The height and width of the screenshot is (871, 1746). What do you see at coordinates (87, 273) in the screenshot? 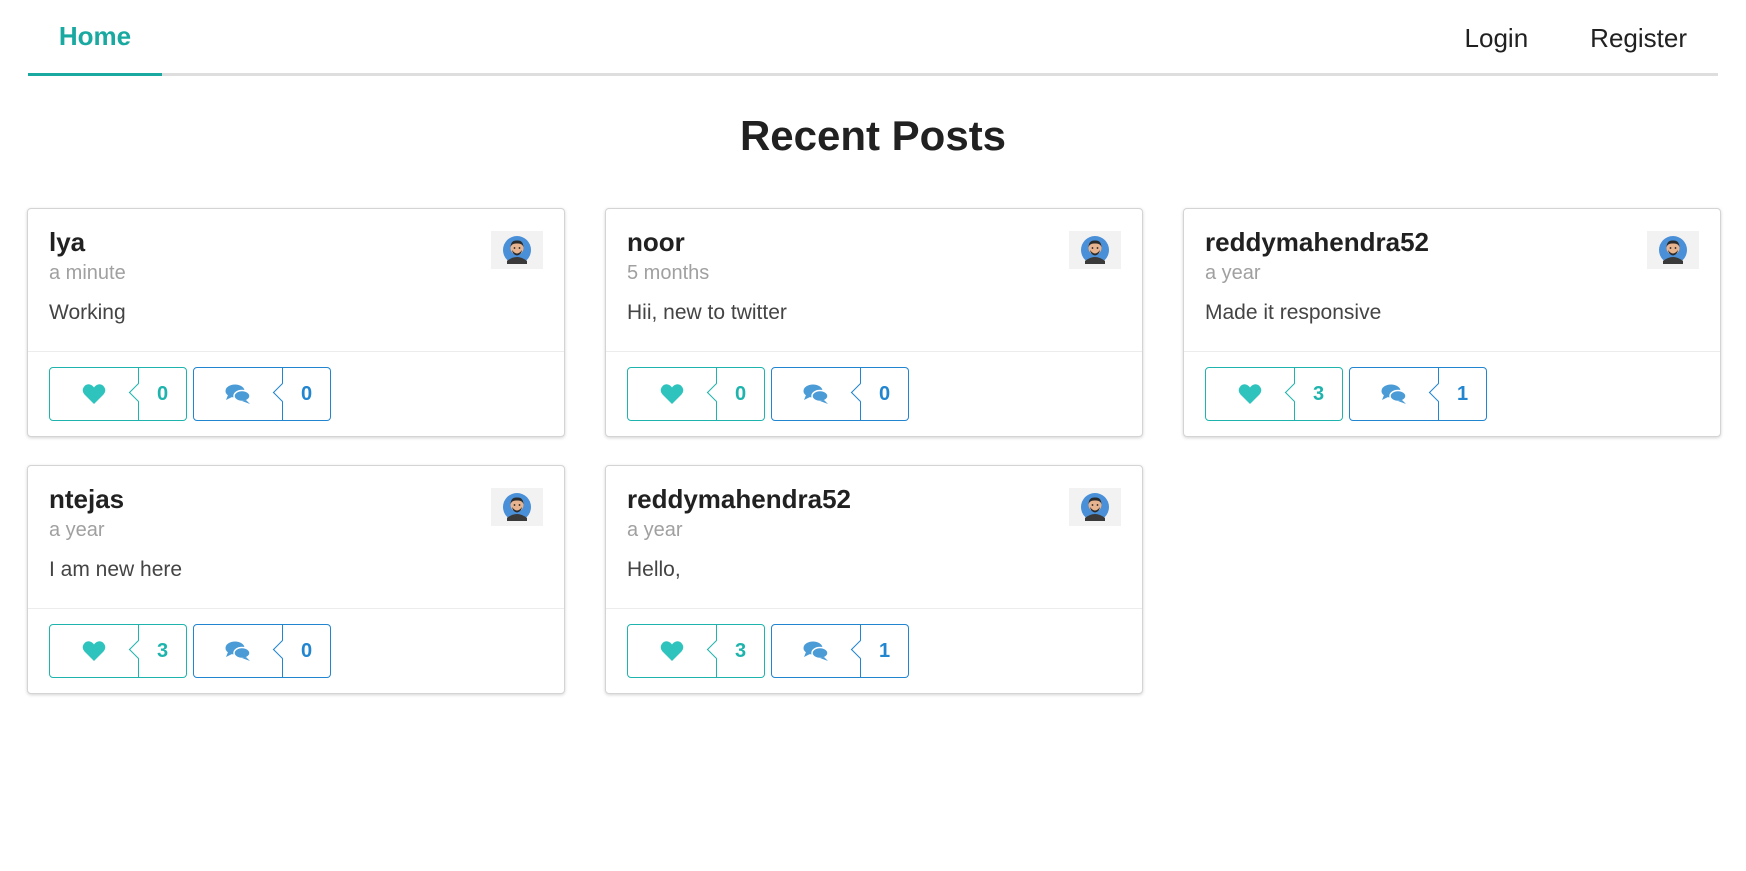
I see `post-timestamp: a minute` at bounding box center [87, 273].